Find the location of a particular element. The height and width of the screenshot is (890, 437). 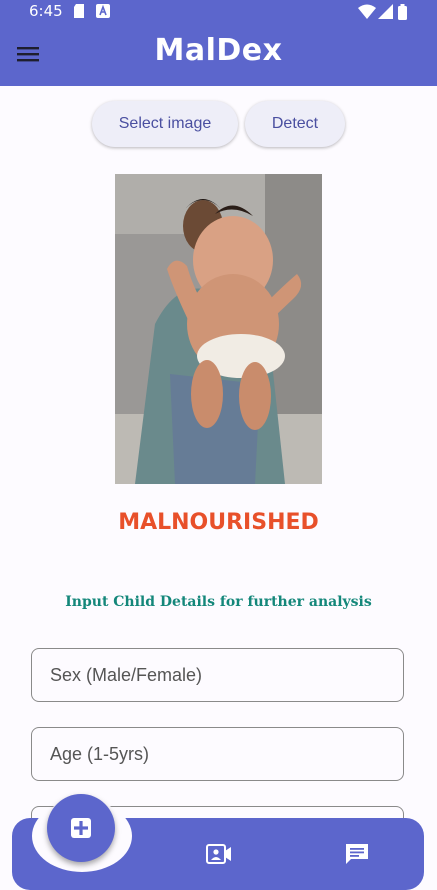

form-instruction: Input Child Details for further analysis is located at coordinates (218, 602).